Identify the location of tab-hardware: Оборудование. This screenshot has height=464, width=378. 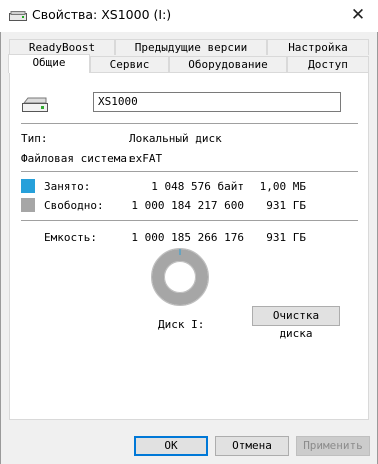
(228, 64).